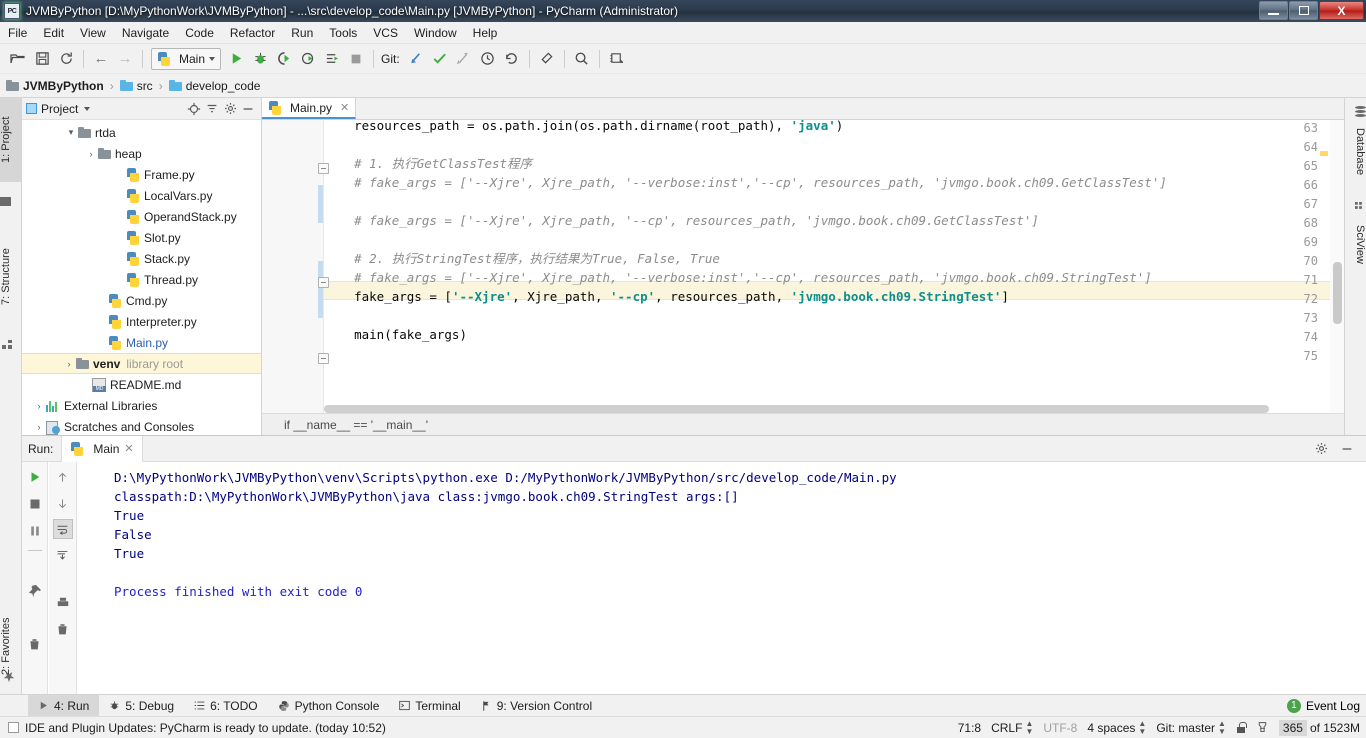 The width and height of the screenshot is (1366, 738). I want to click on scroll-down-icon, so click(63, 503).